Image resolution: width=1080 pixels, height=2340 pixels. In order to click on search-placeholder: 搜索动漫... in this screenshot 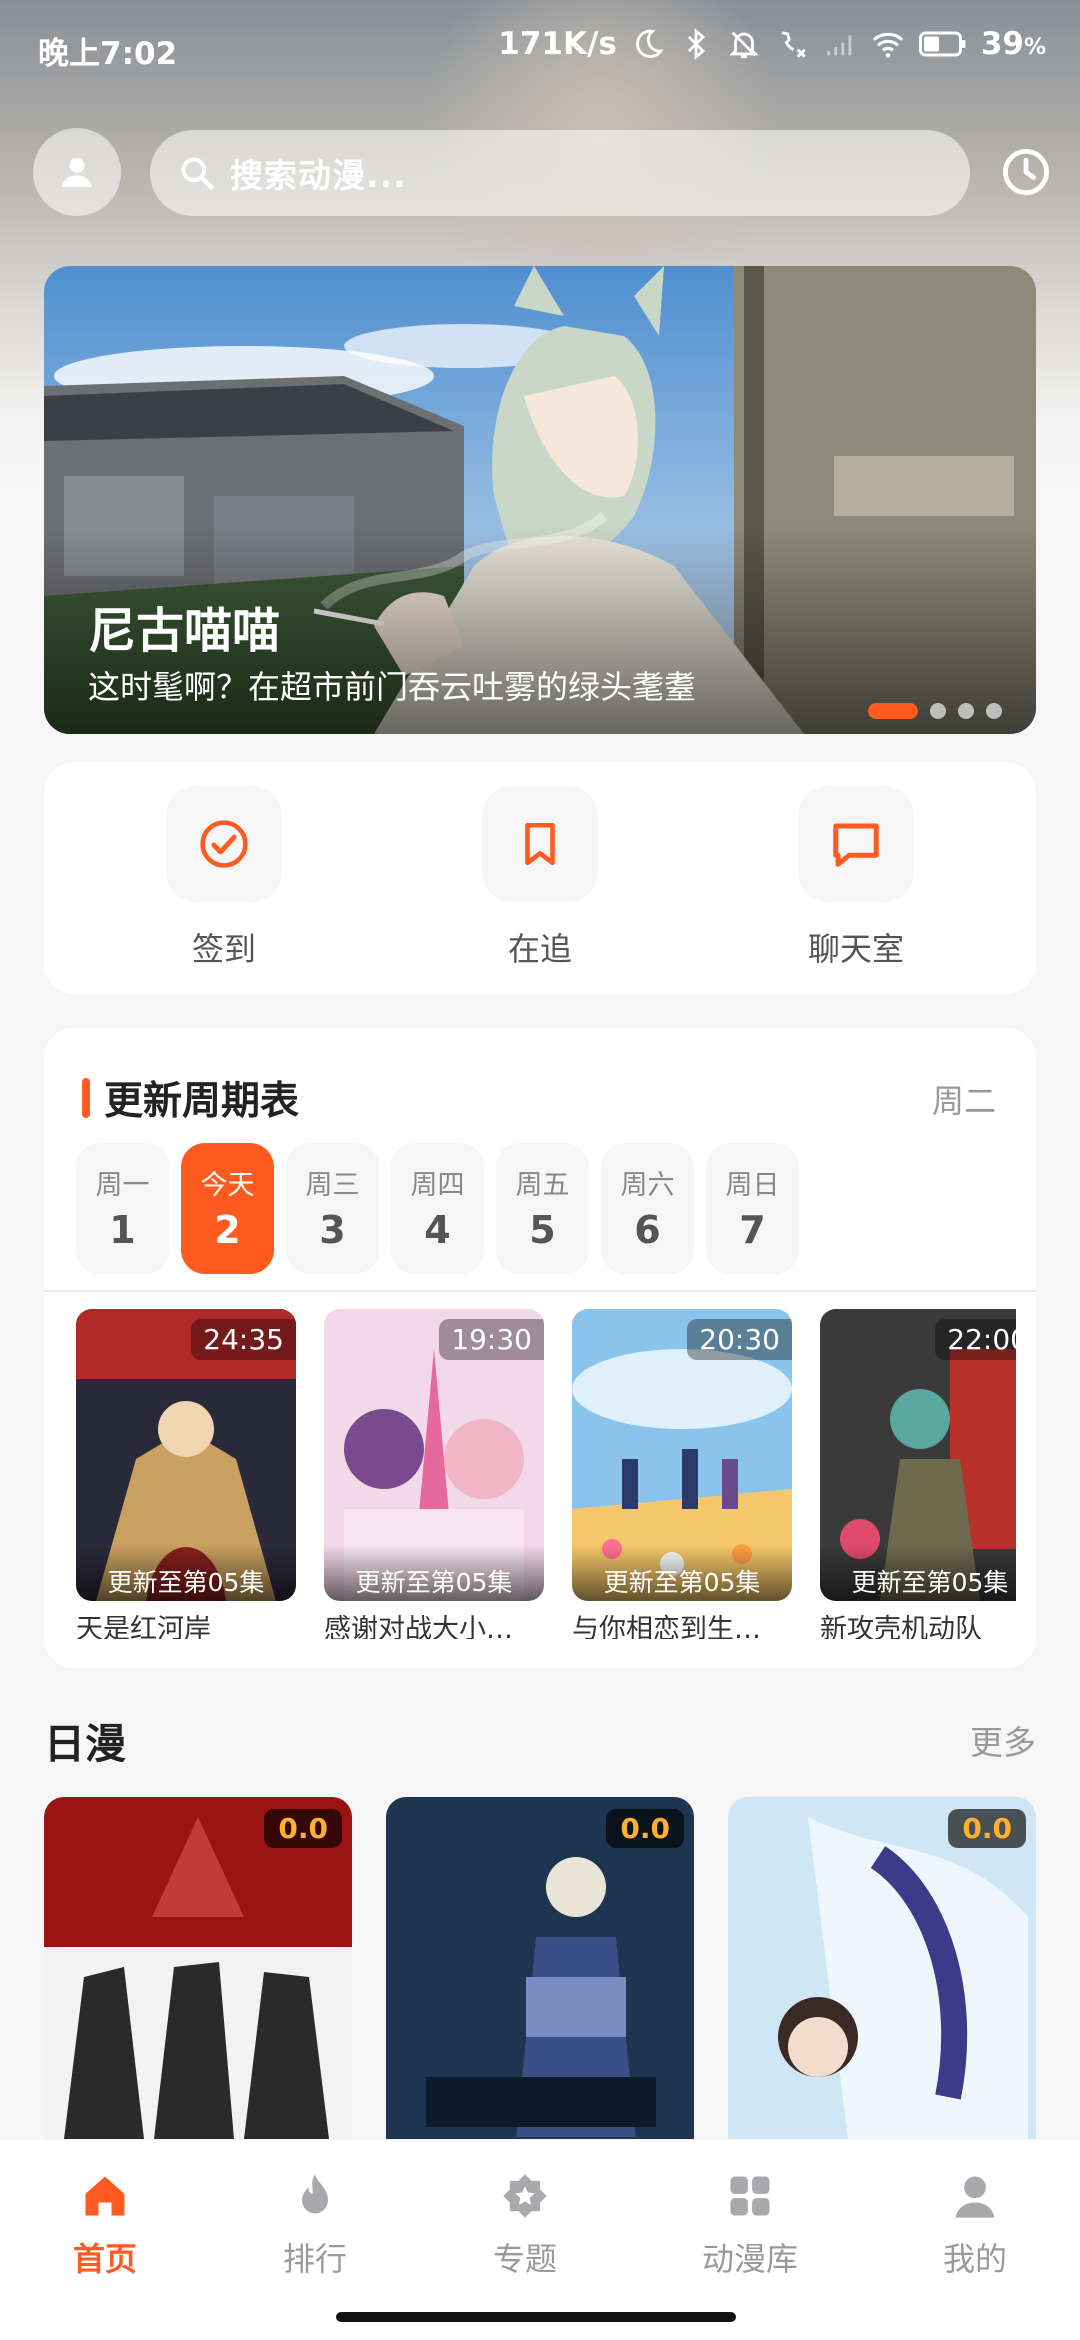, I will do `click(318, 175)`.